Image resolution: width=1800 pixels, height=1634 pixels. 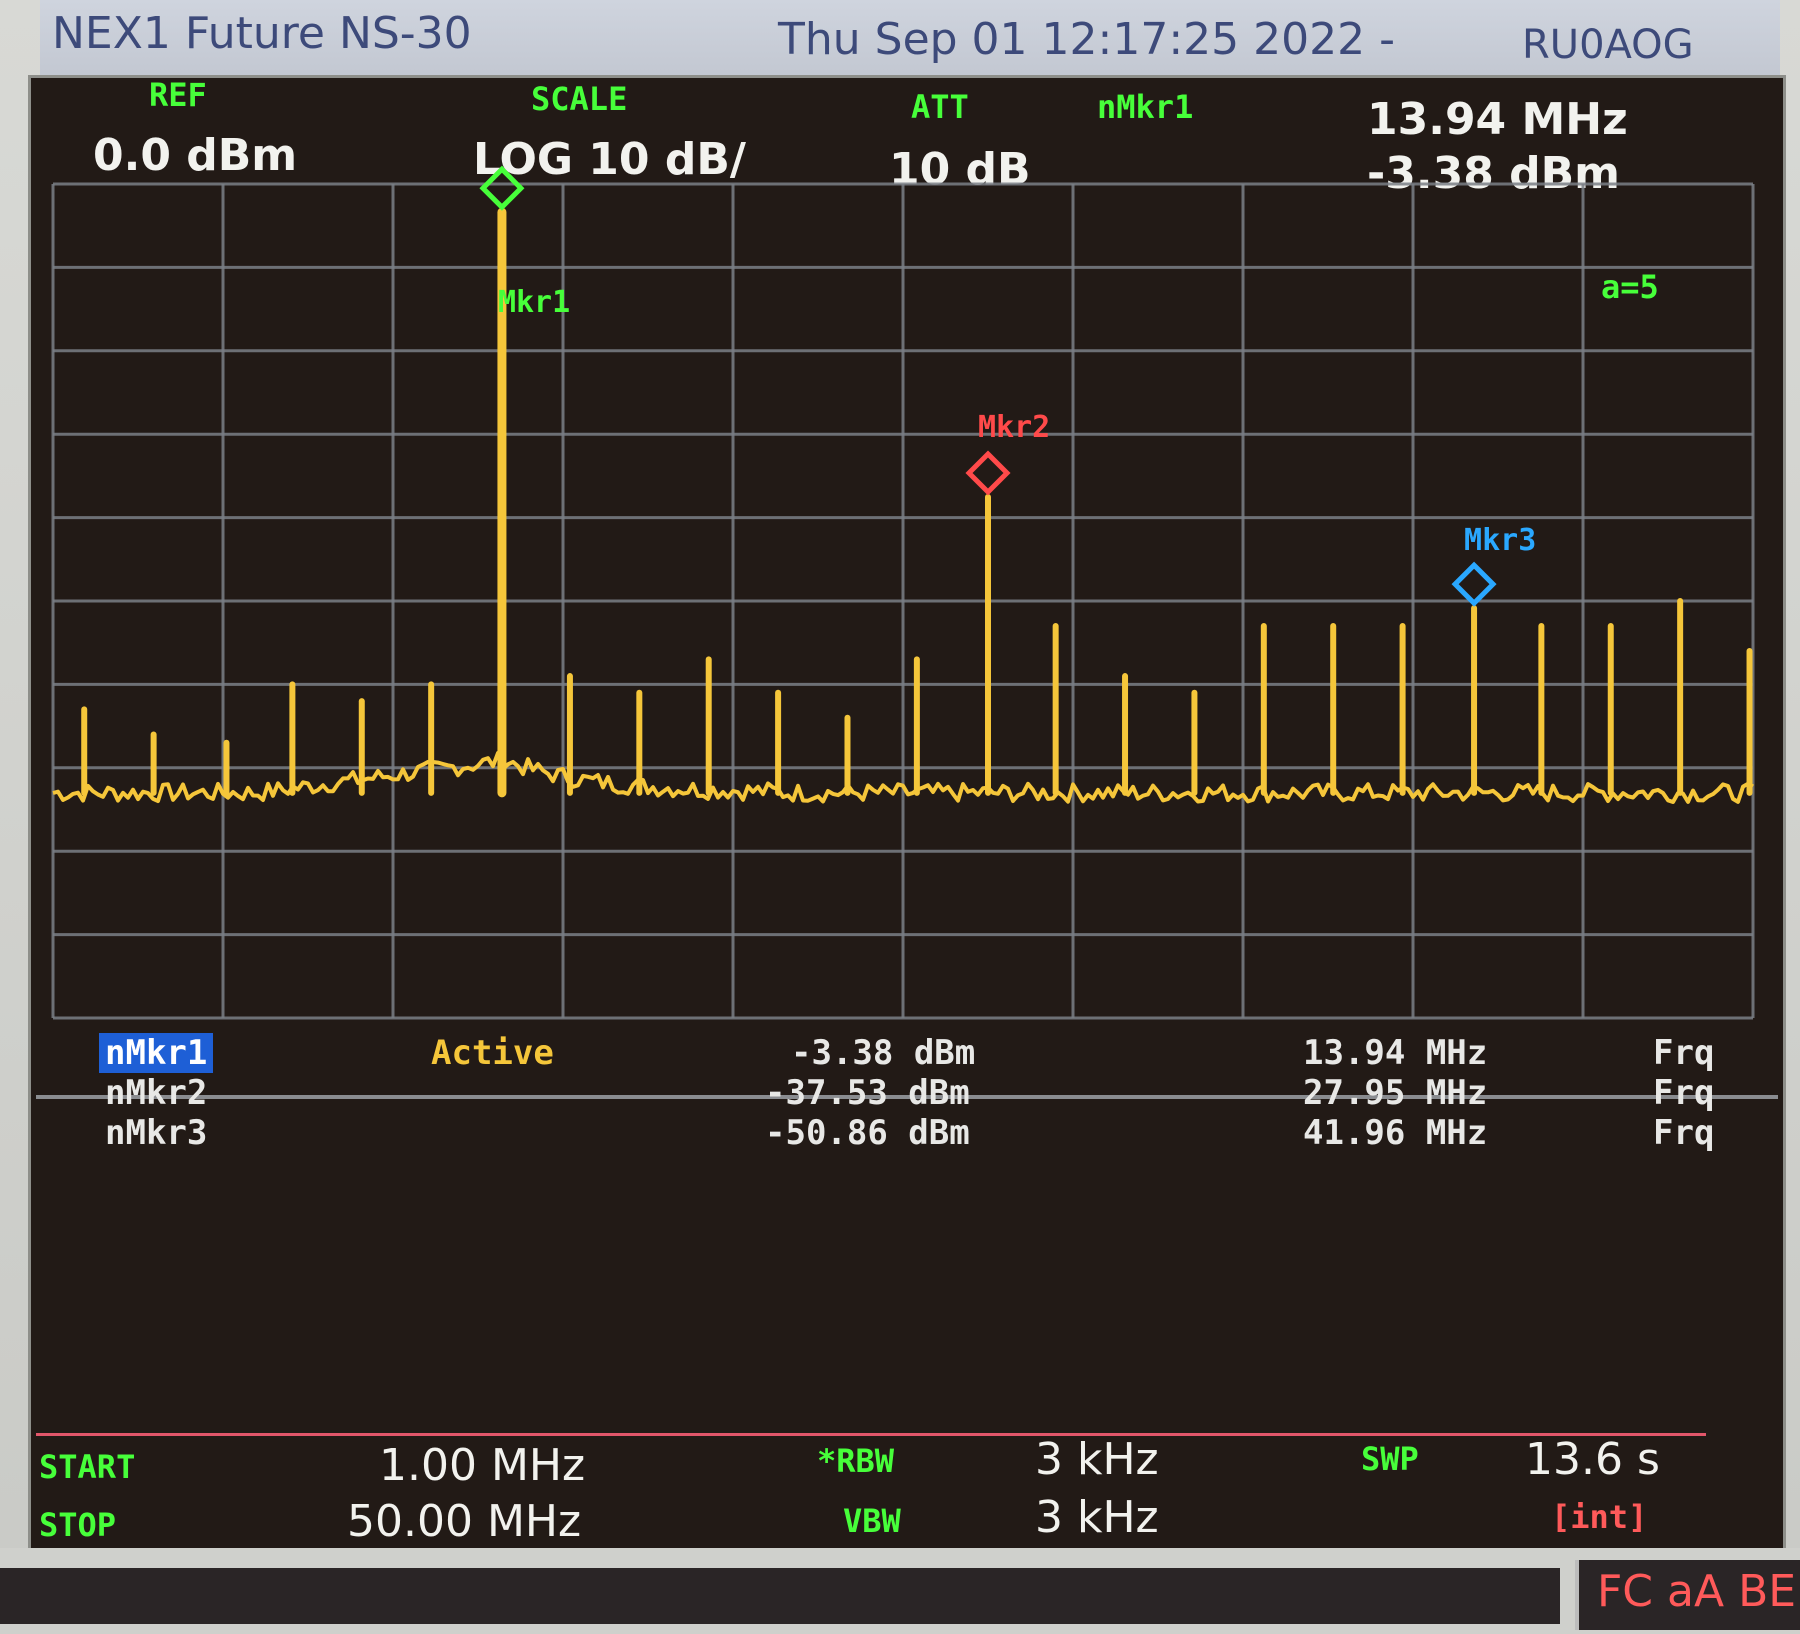 I want to click on stop-label: STOP, so click(x=78, y=1525).